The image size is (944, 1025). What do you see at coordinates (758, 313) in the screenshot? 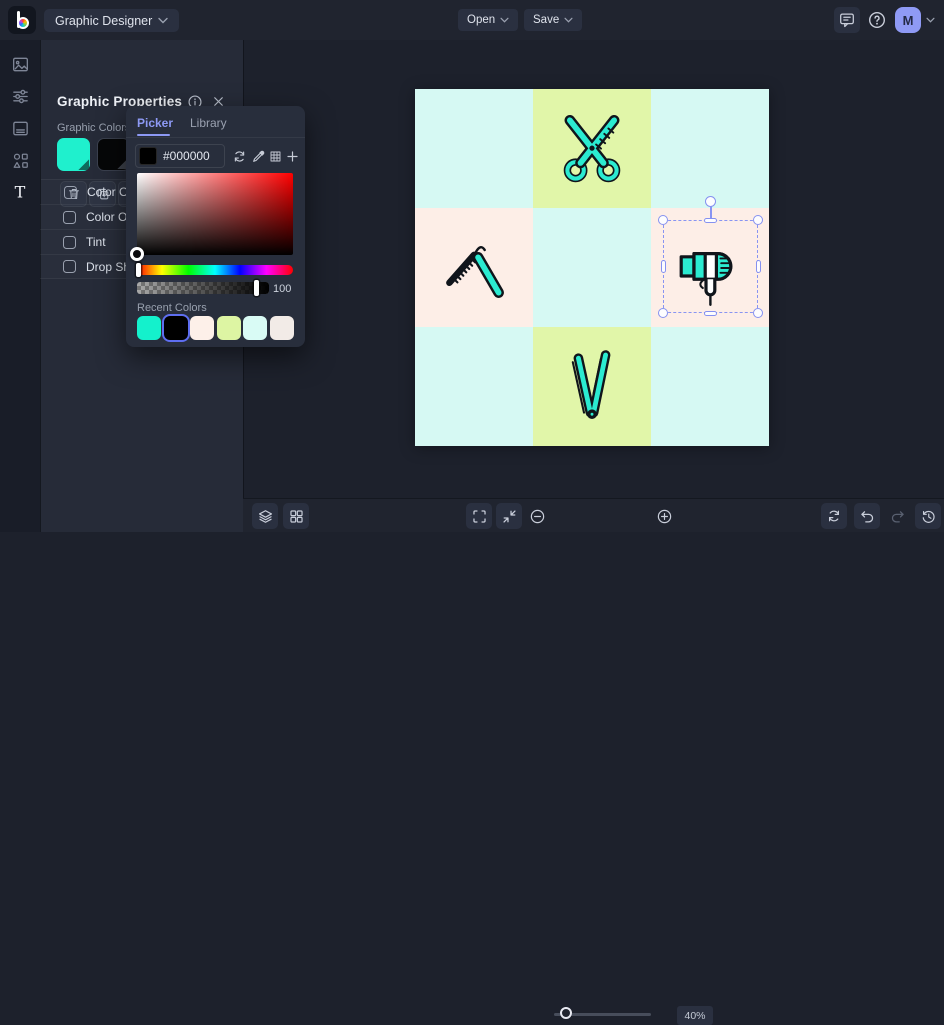
I see `resize-handle-se` at bounding box center [758, 313].